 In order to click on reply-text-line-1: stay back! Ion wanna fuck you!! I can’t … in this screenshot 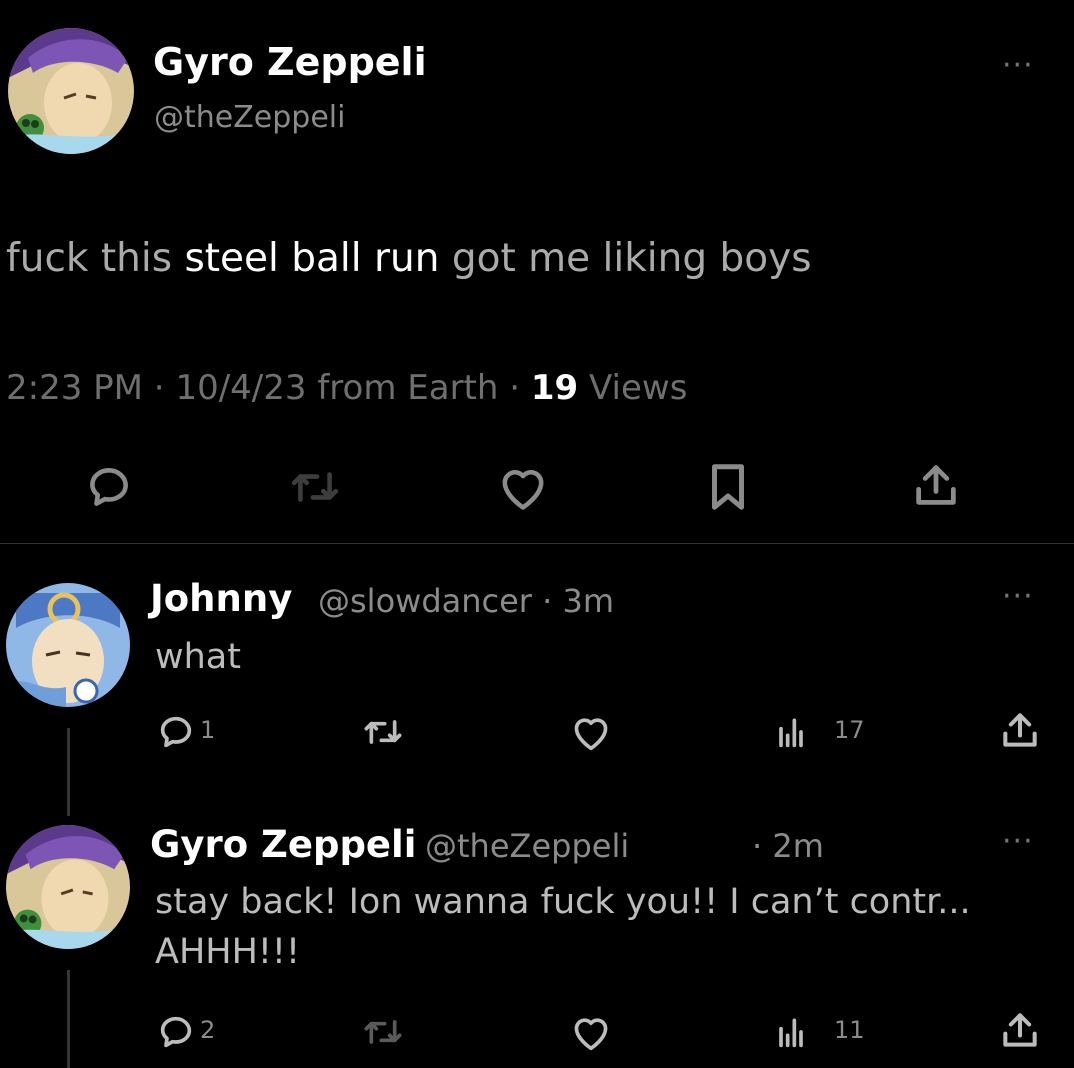, I will do `click(563, 902)`.